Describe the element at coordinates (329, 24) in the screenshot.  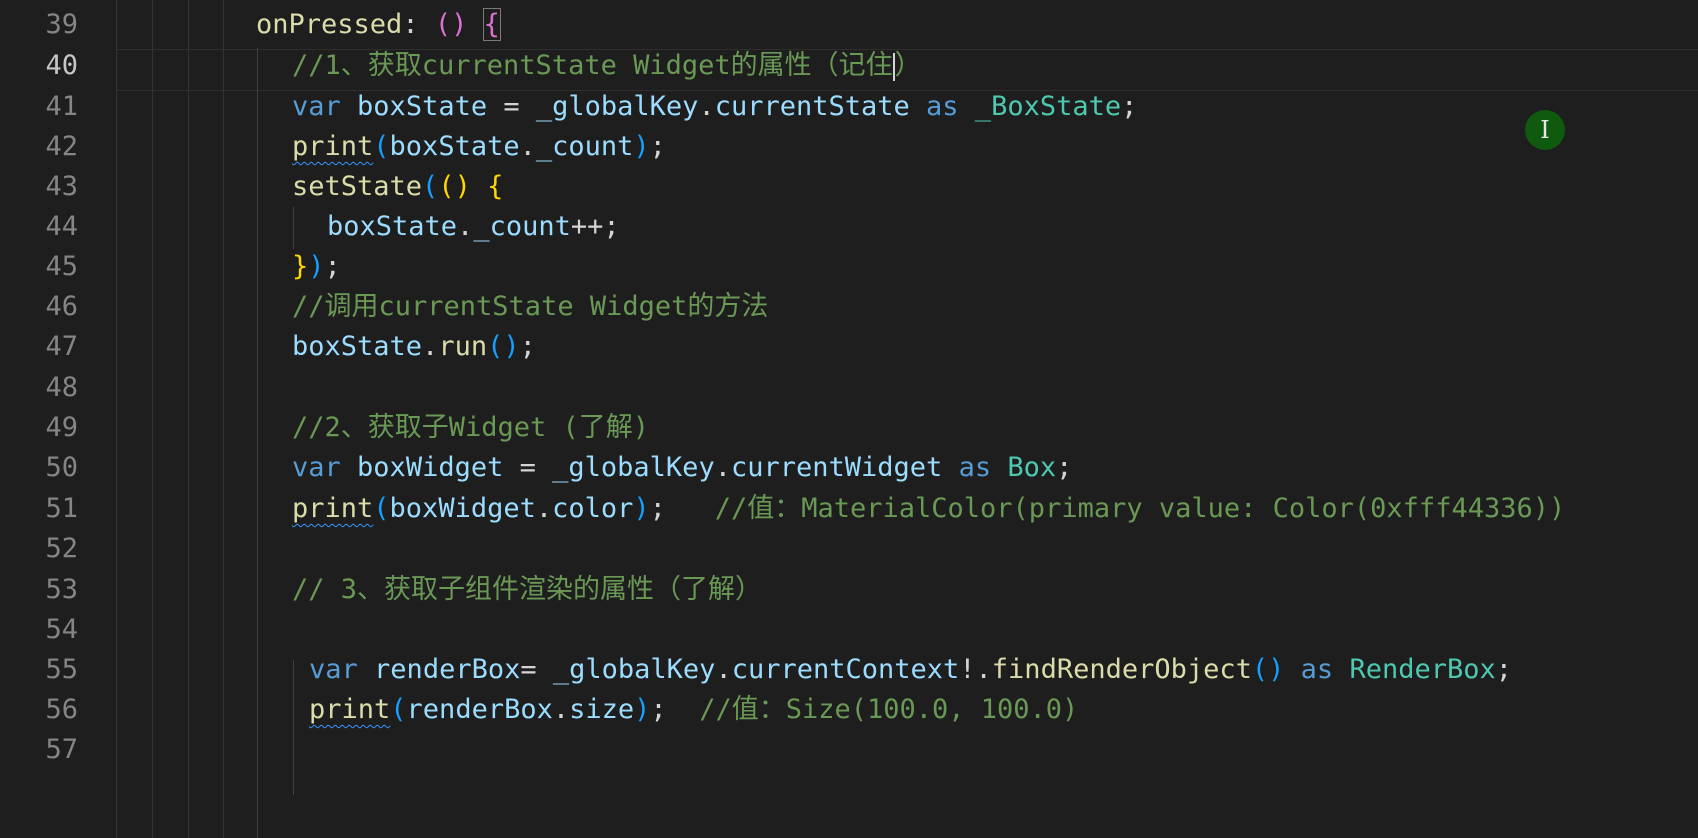
I see `token-function: onPressed` at that location.